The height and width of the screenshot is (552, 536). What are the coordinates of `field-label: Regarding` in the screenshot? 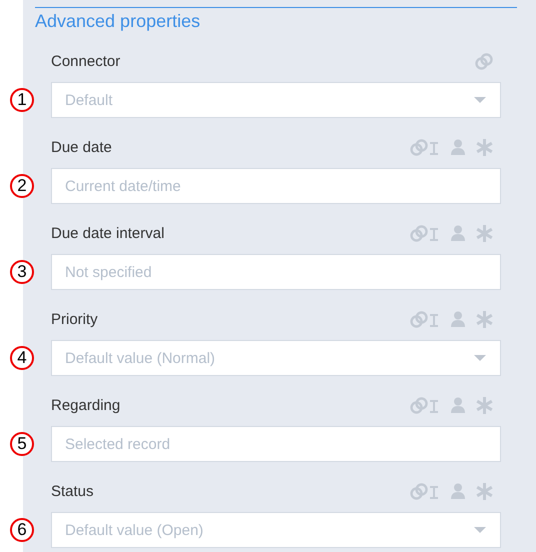 It's located at (85, 405).